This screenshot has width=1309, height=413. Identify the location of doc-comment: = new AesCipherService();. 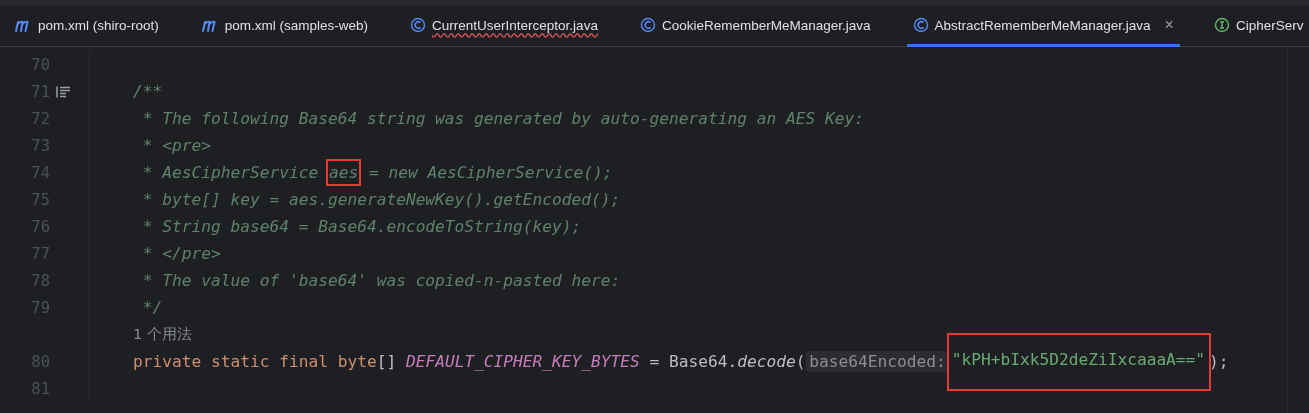
(490, 172).